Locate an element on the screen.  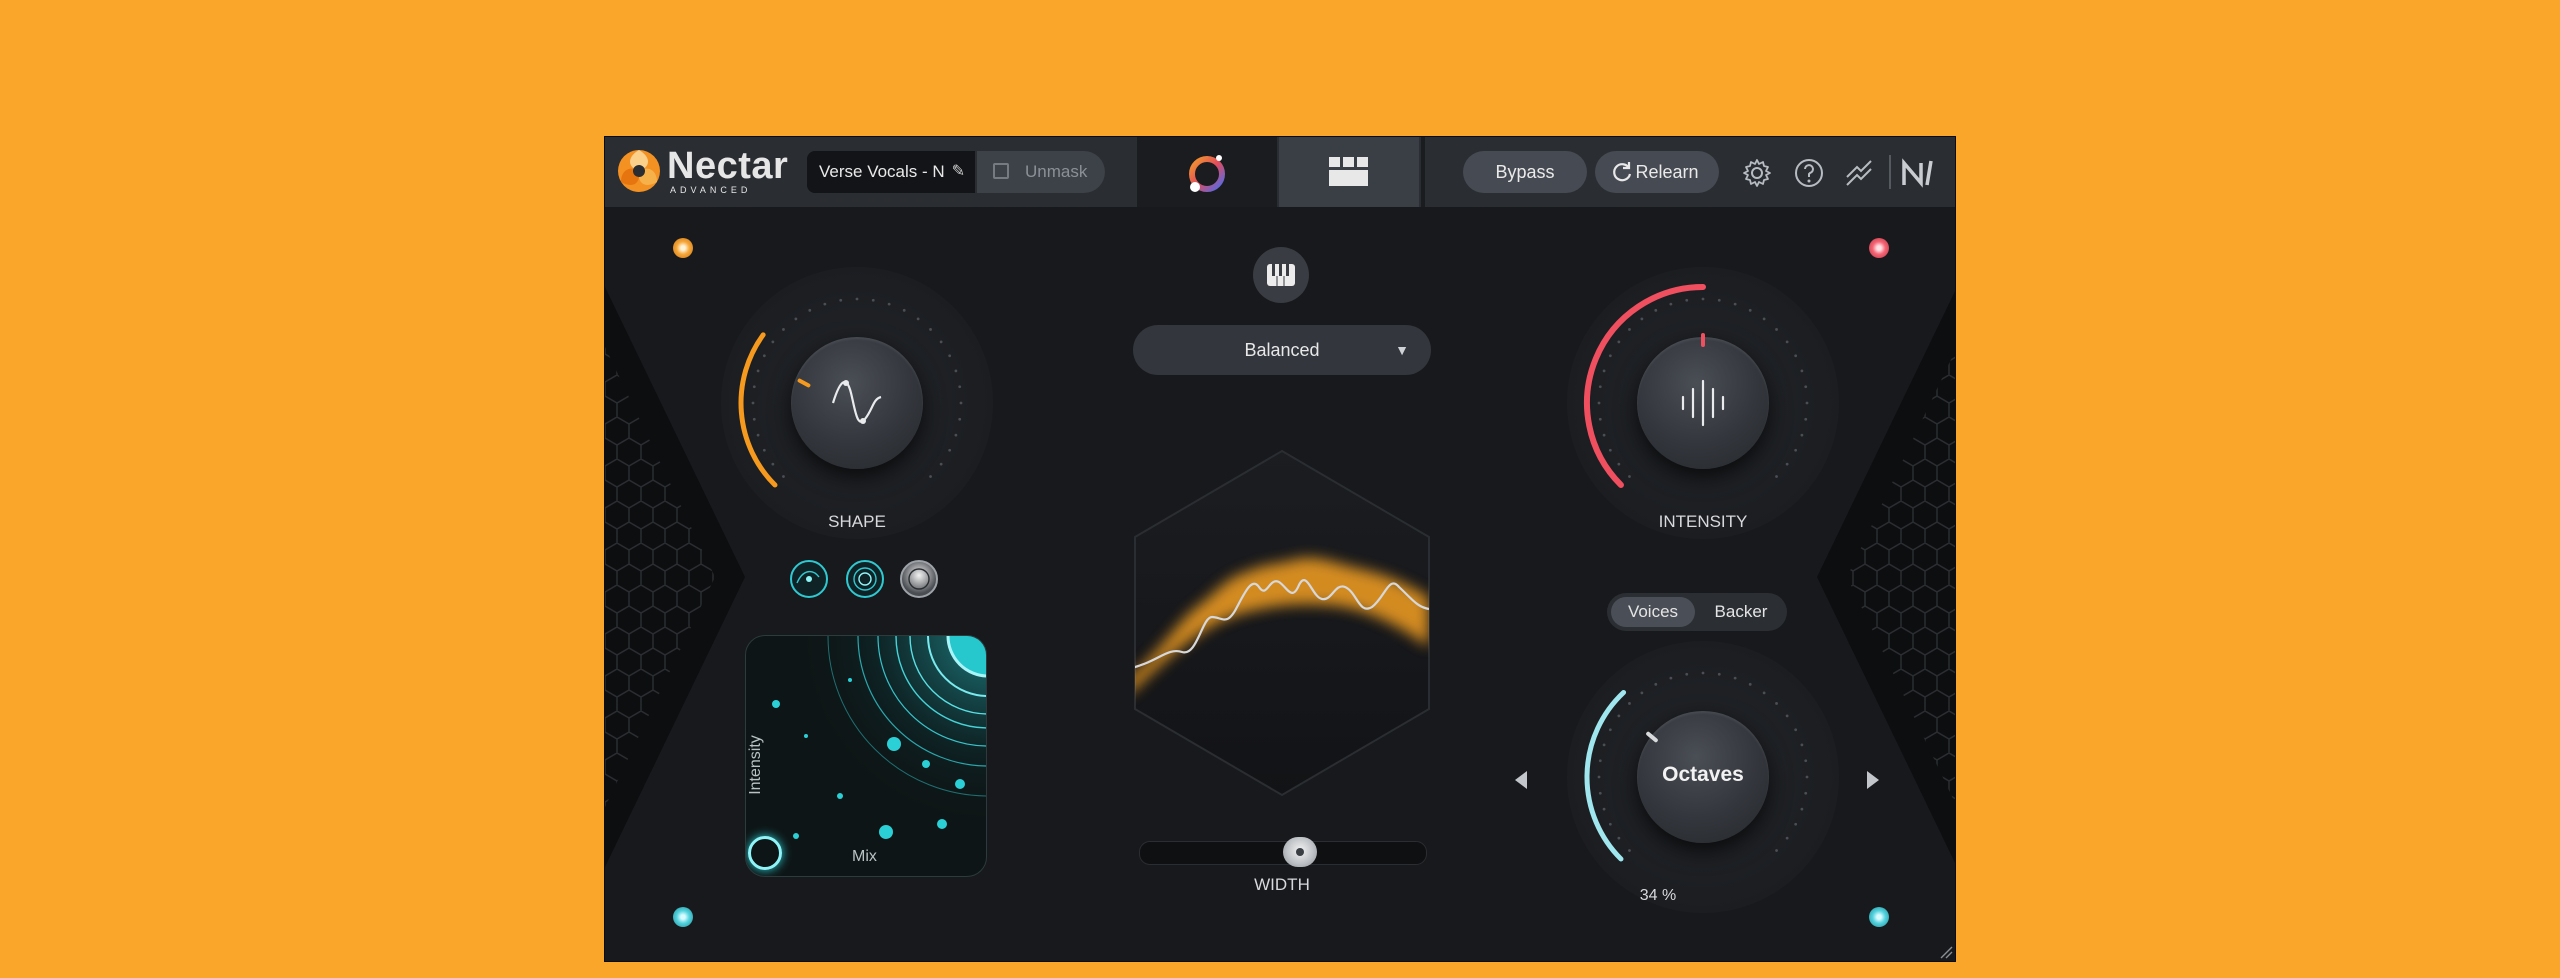
width-slider-thumb is located at coordinates (1299, 852).